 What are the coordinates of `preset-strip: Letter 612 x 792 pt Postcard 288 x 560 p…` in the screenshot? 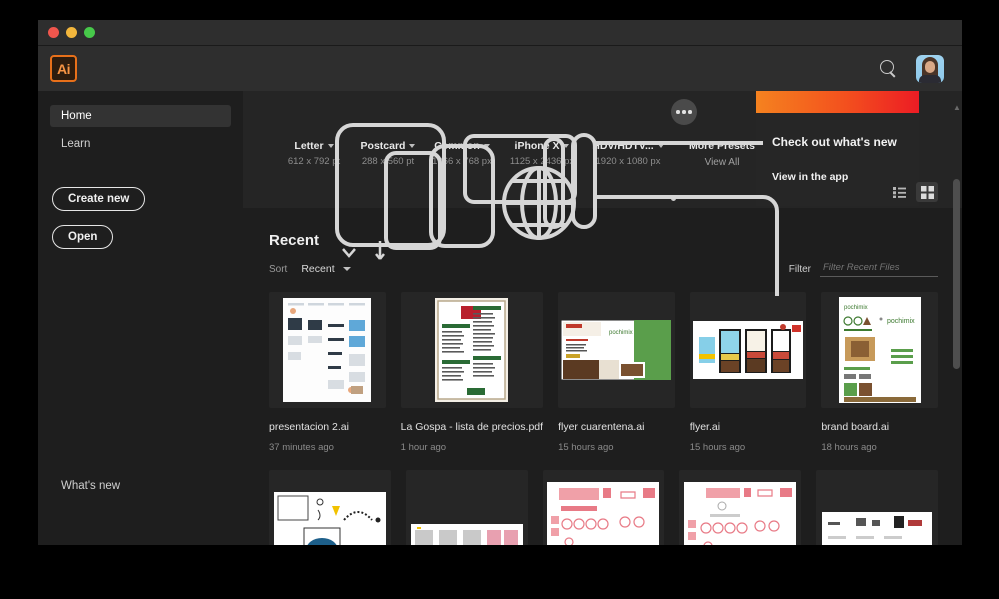 It's located at (602, 149).